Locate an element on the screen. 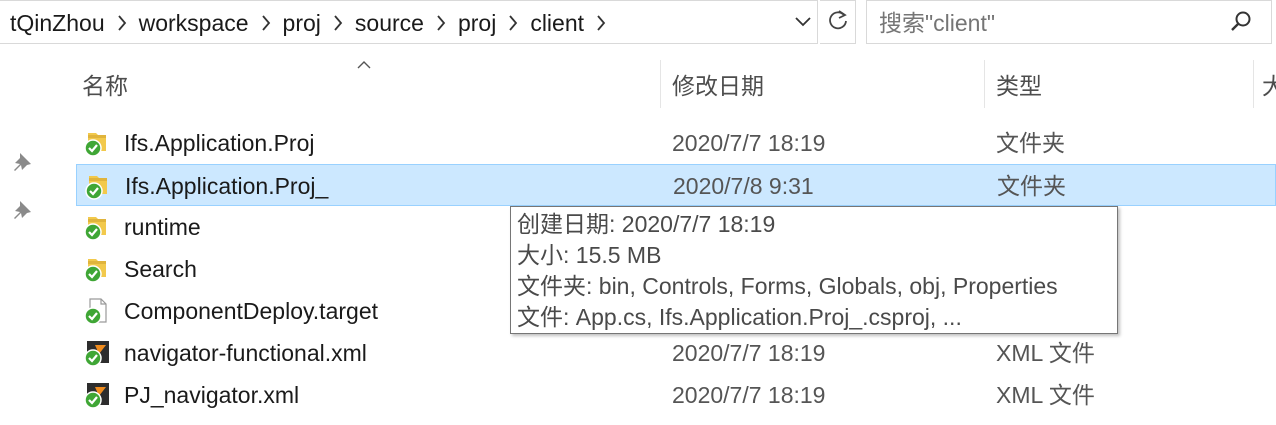 The image size is (1276, 425). refresh-icon is located at coordinates (838, 22).